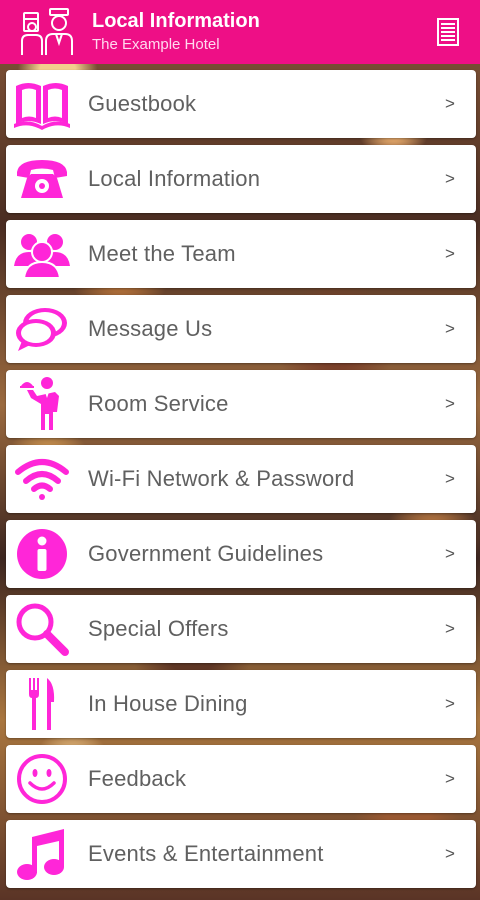 This screenshot has width=480, height=900. What do you see at coordinates (42, 779) in the screenshot?
I see `smiley-icon` at bounding box center [42, 779].